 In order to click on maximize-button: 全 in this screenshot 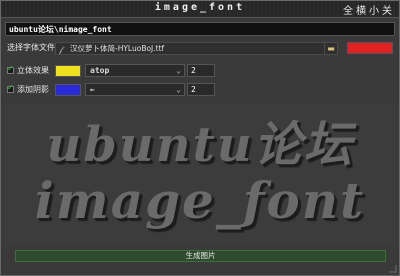, I will do `click(349, 9)`.